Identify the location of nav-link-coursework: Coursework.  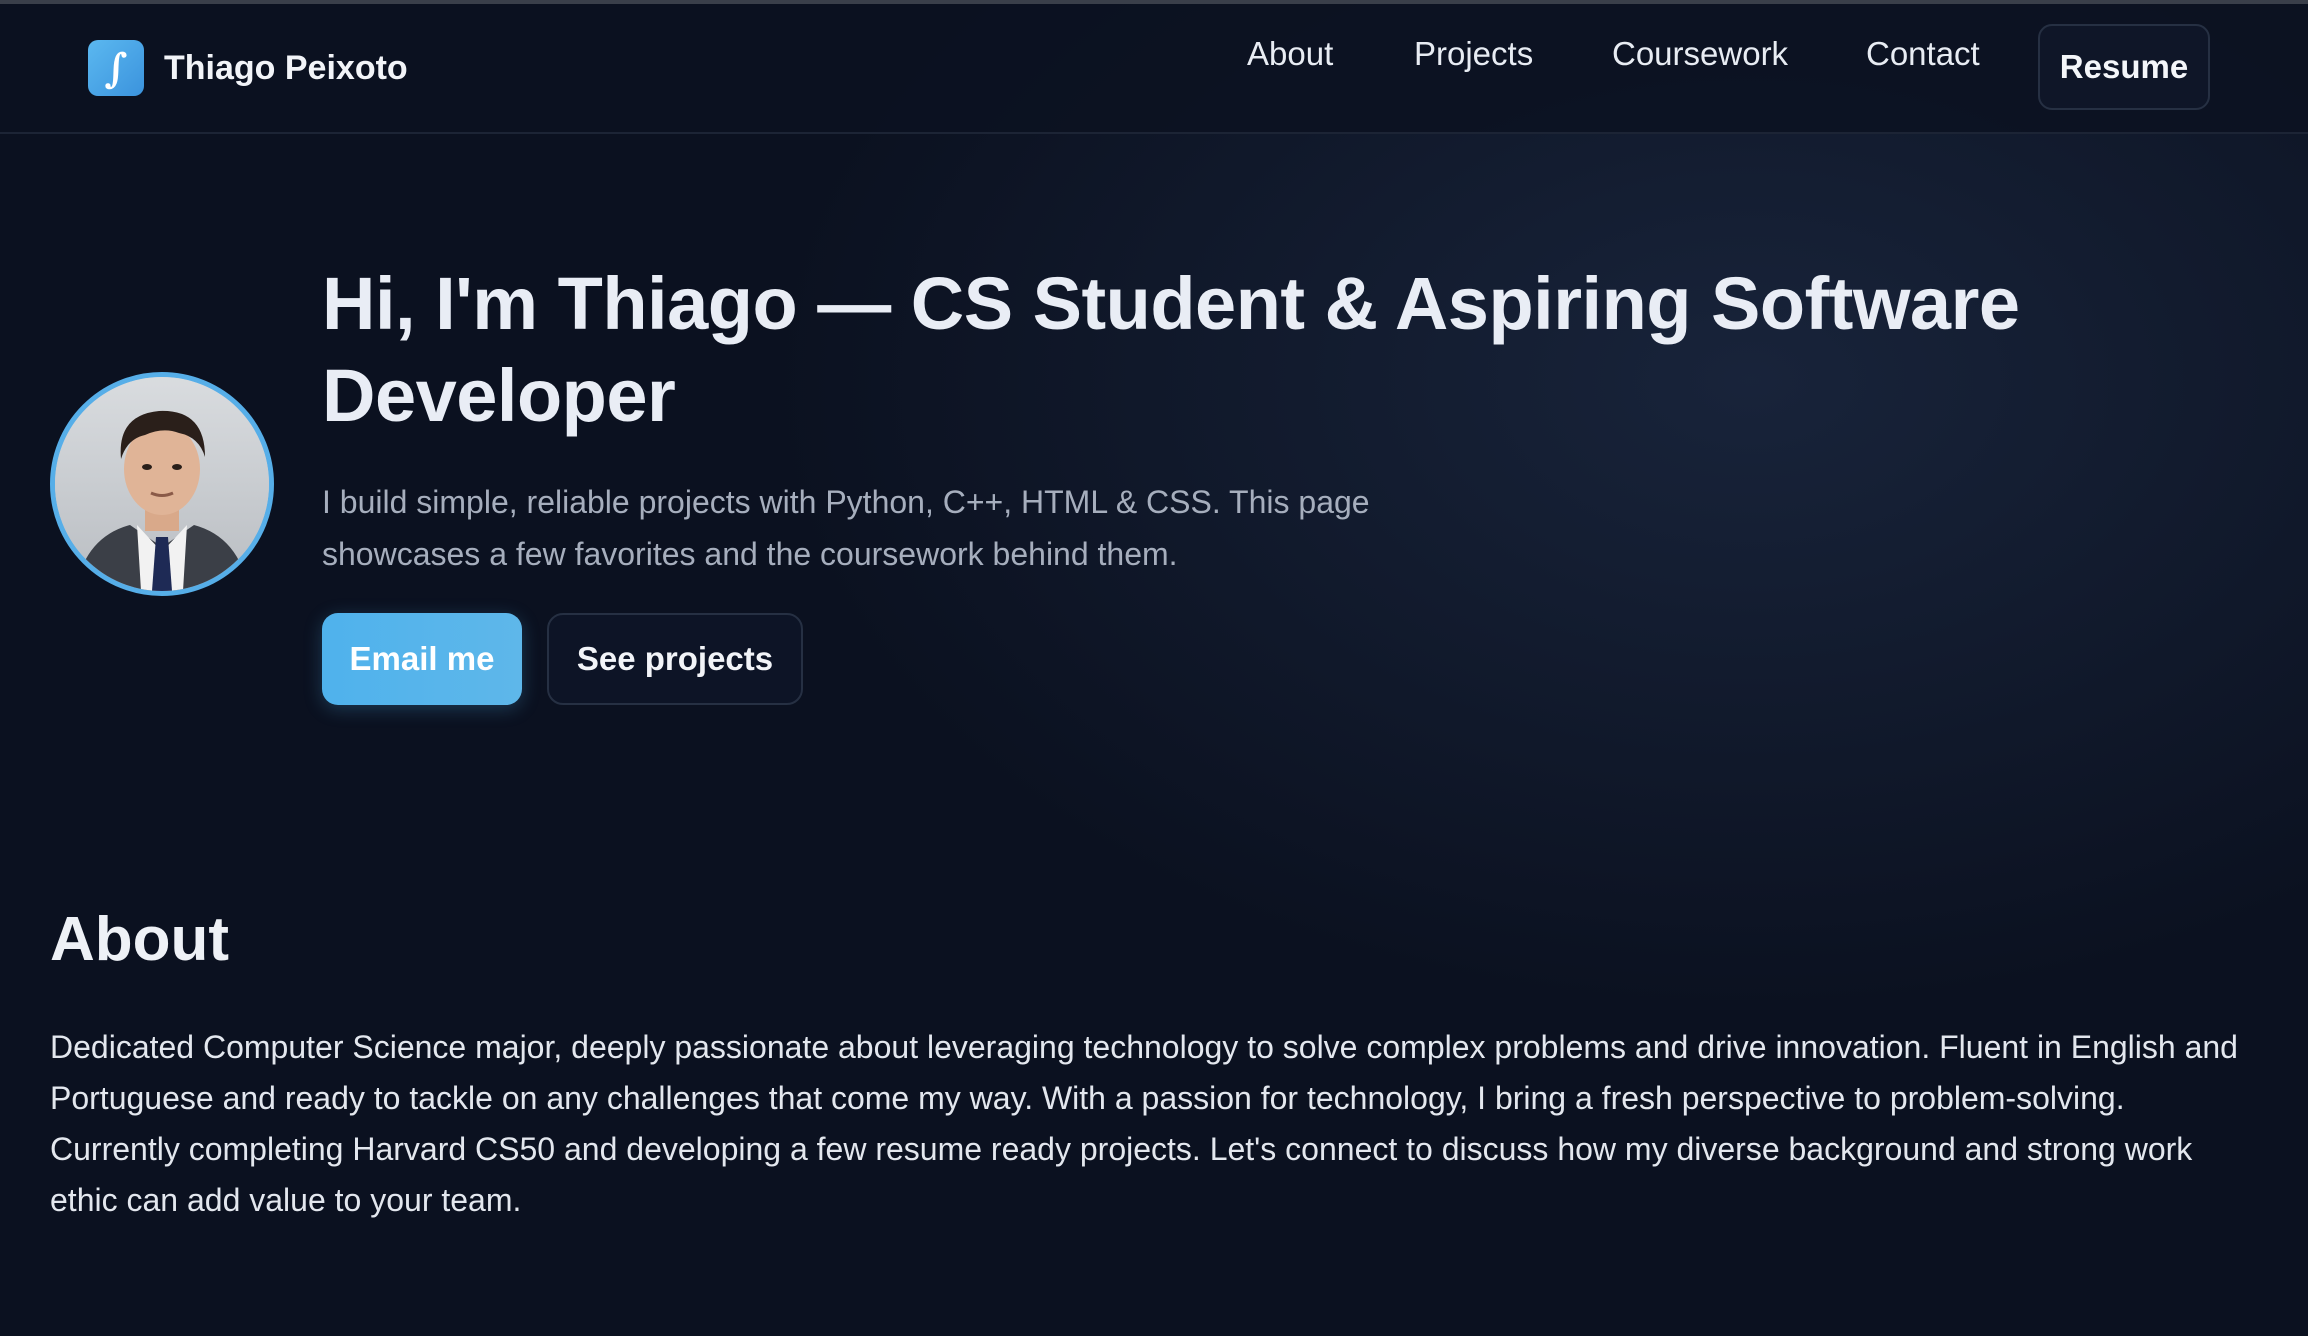
(1700, 54).